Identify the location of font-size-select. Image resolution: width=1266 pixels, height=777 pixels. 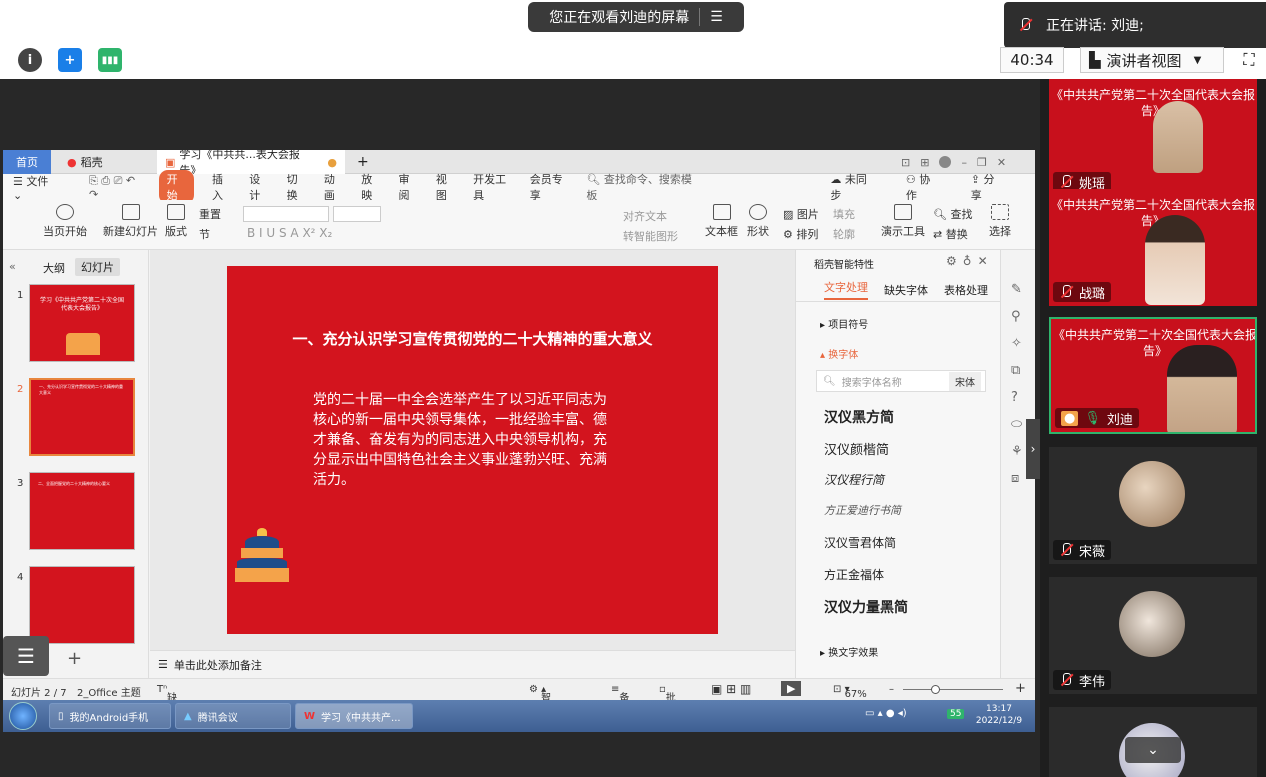
(357, 214).